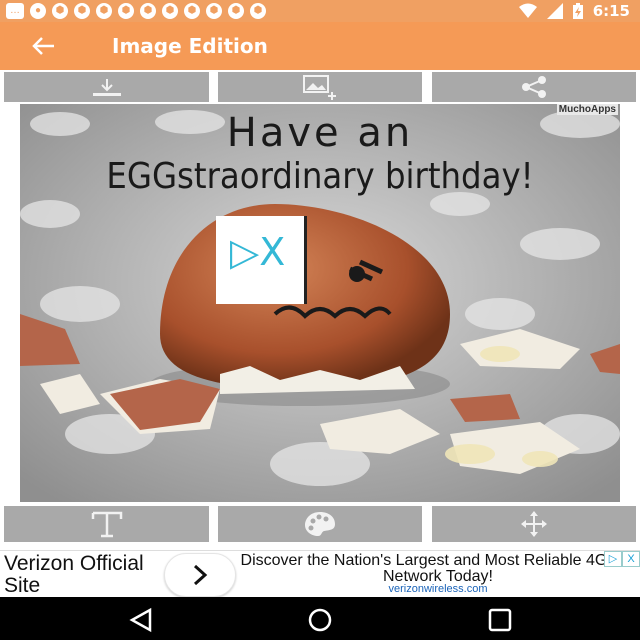 This screenshot has height=640, width=640. I want to click on recents-nav-icon, so click(500, 620).